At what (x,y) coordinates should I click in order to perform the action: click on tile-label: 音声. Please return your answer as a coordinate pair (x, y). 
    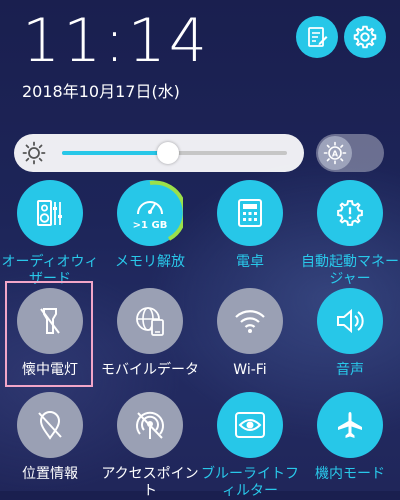
    Looking at the image, I should click on (350, 370).